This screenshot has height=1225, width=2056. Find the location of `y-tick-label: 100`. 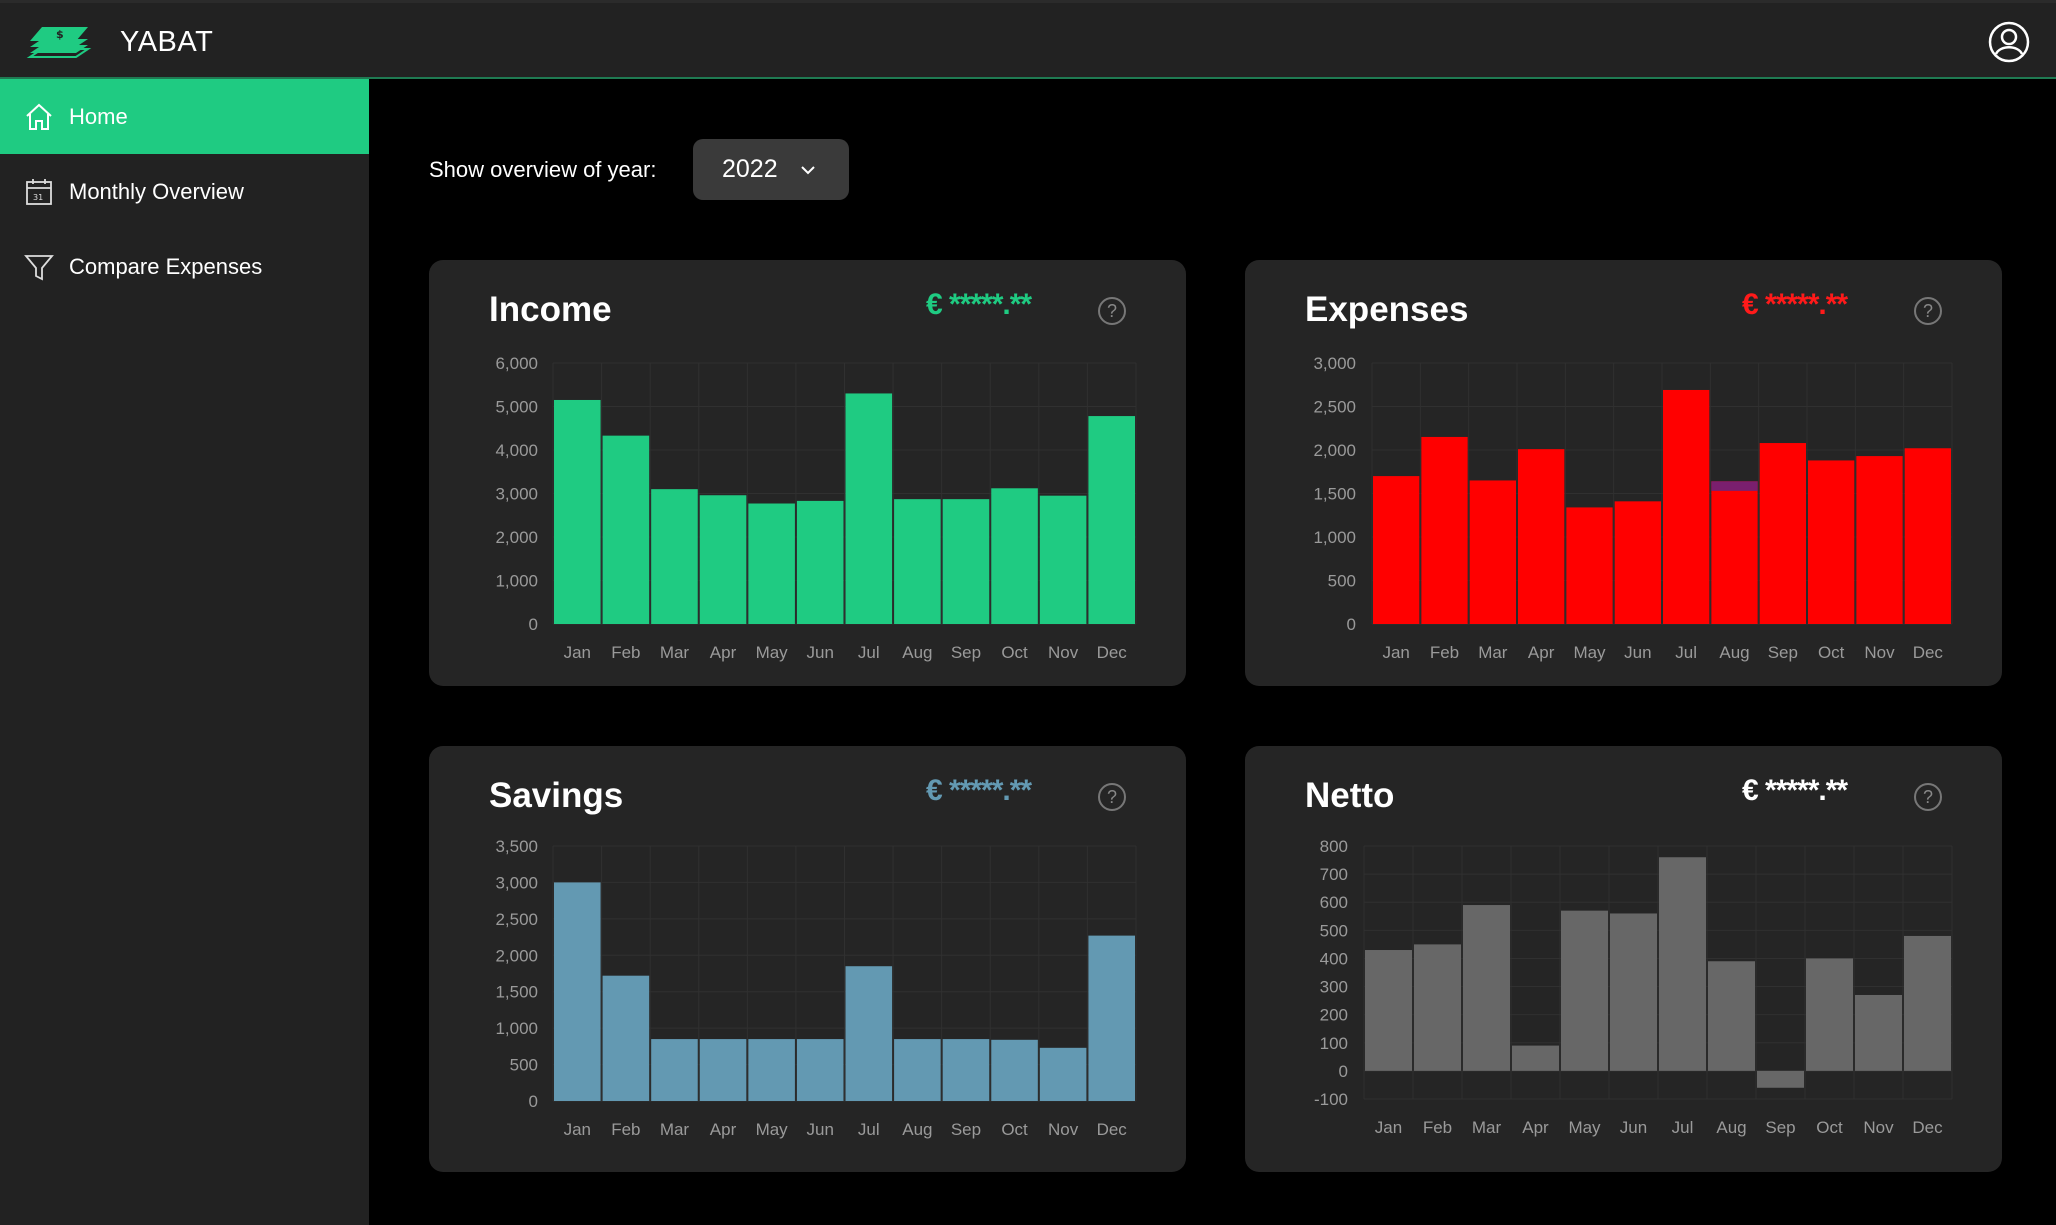

y-tick-label: 100 is located at coordinates (1334, 1043).